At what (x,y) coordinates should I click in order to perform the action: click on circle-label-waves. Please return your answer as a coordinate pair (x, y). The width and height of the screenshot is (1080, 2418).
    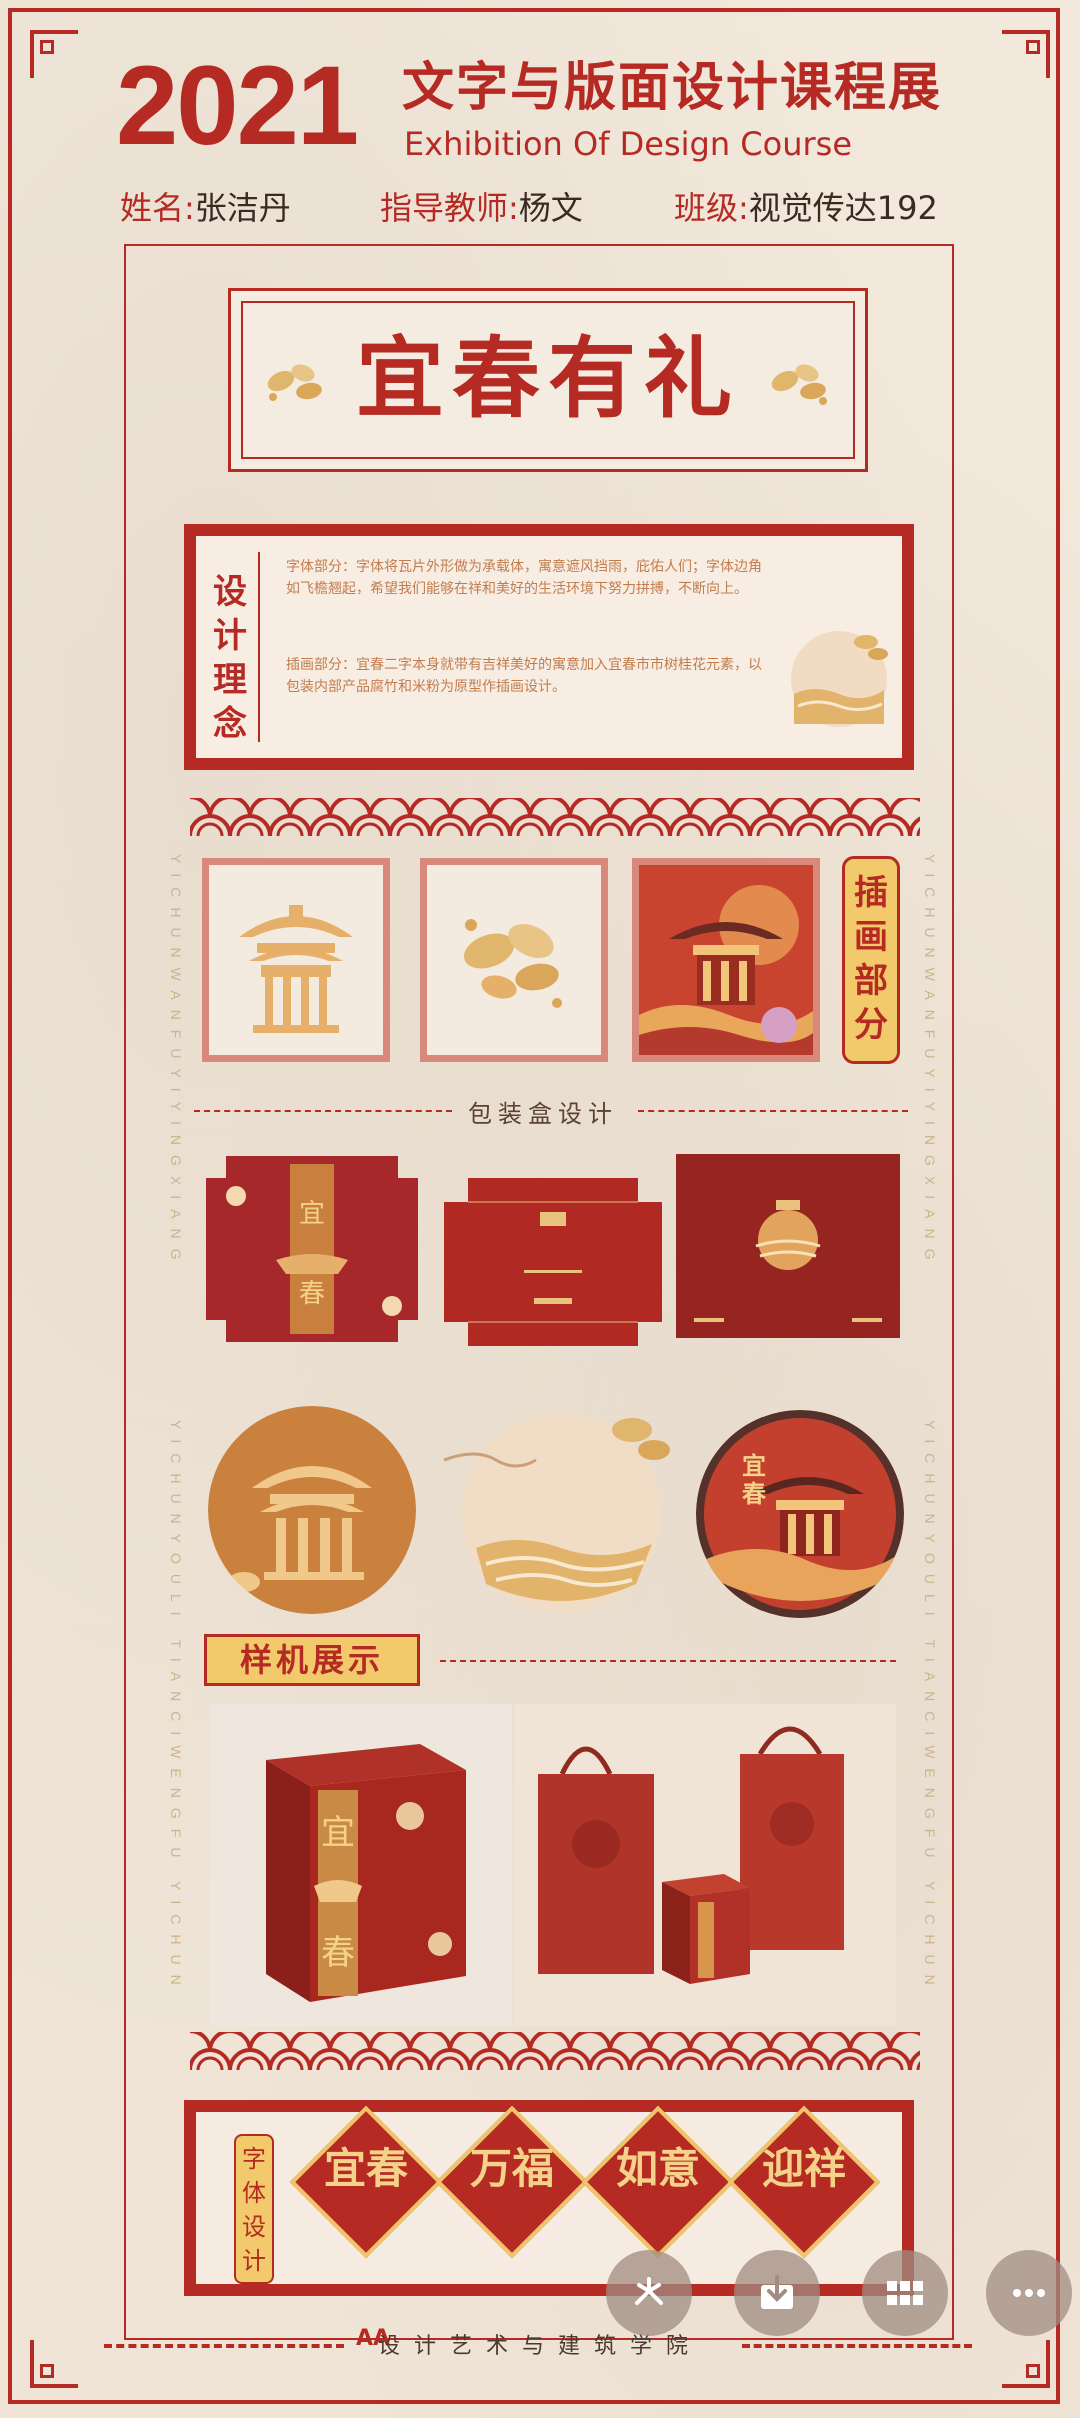
    Looking at the image, I should click on (556, 1513).